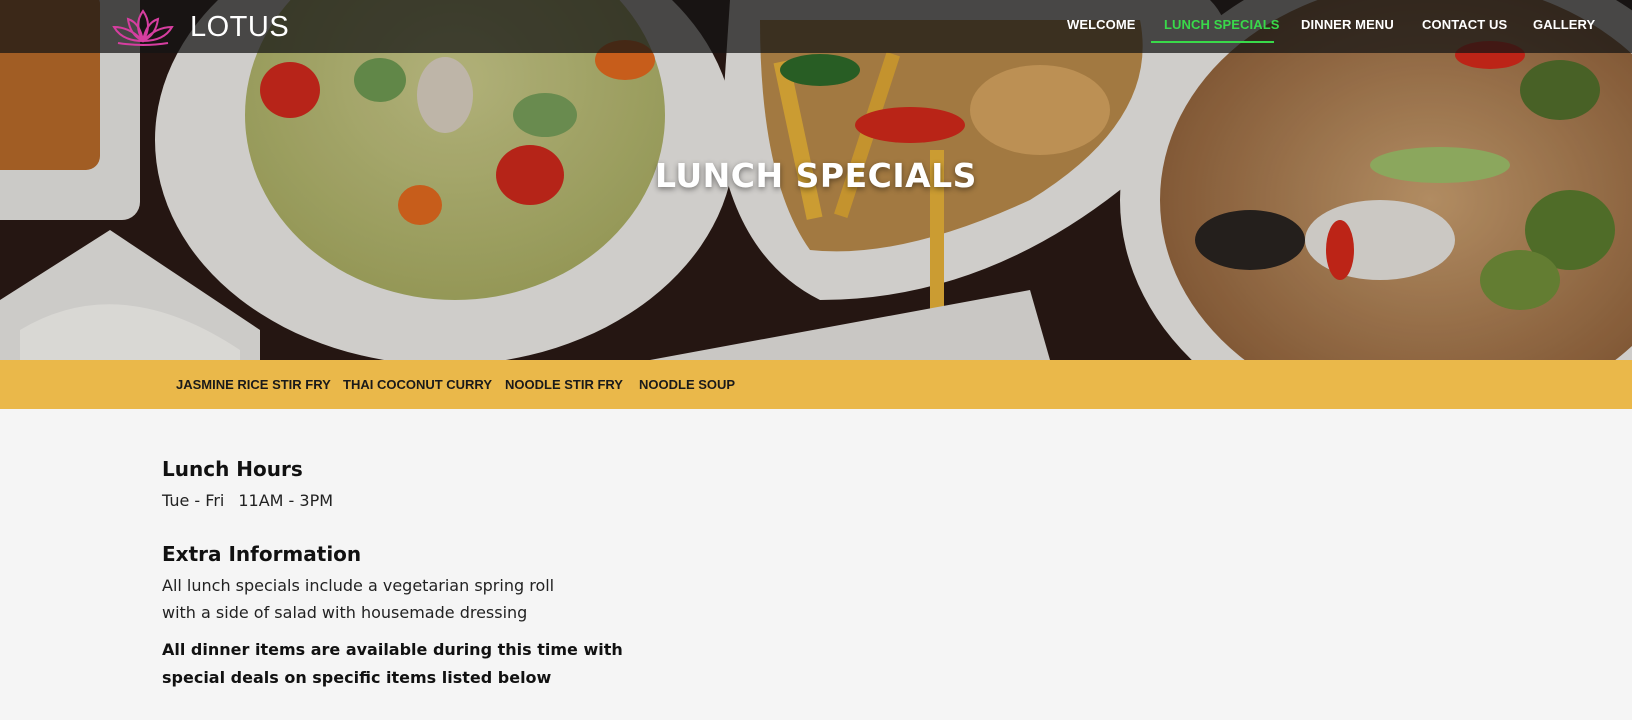  What do you see at coordinates (512, 500) in the screenshot?
I see `lunch-hours-text: Tue - Fri 11AM - 3PM` at bounding box center [512, 500].